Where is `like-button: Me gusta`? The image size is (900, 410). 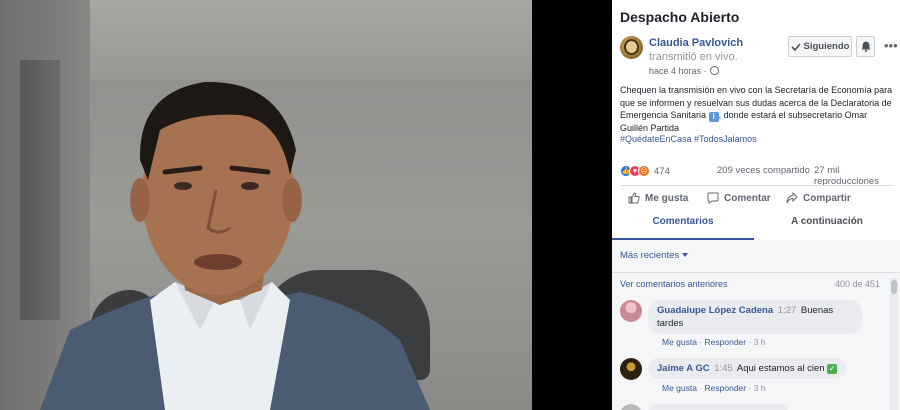 like-button: Me gusta is located at coordinates (658, 198).